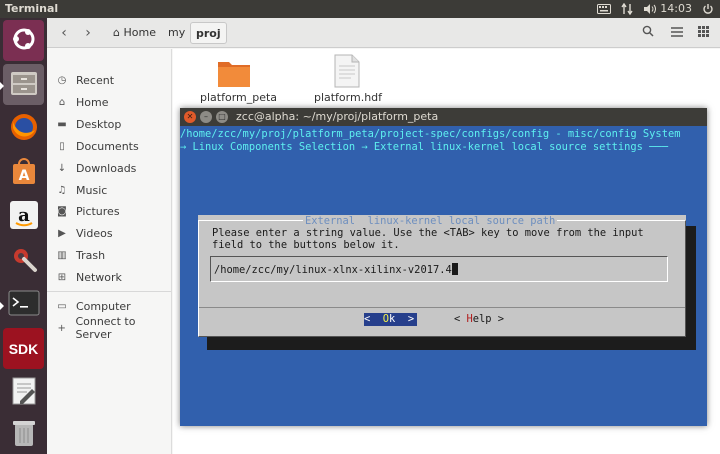 The height and width of the screenshot is (454, 720). I want to click on launcher-trash, so click(23, 434).